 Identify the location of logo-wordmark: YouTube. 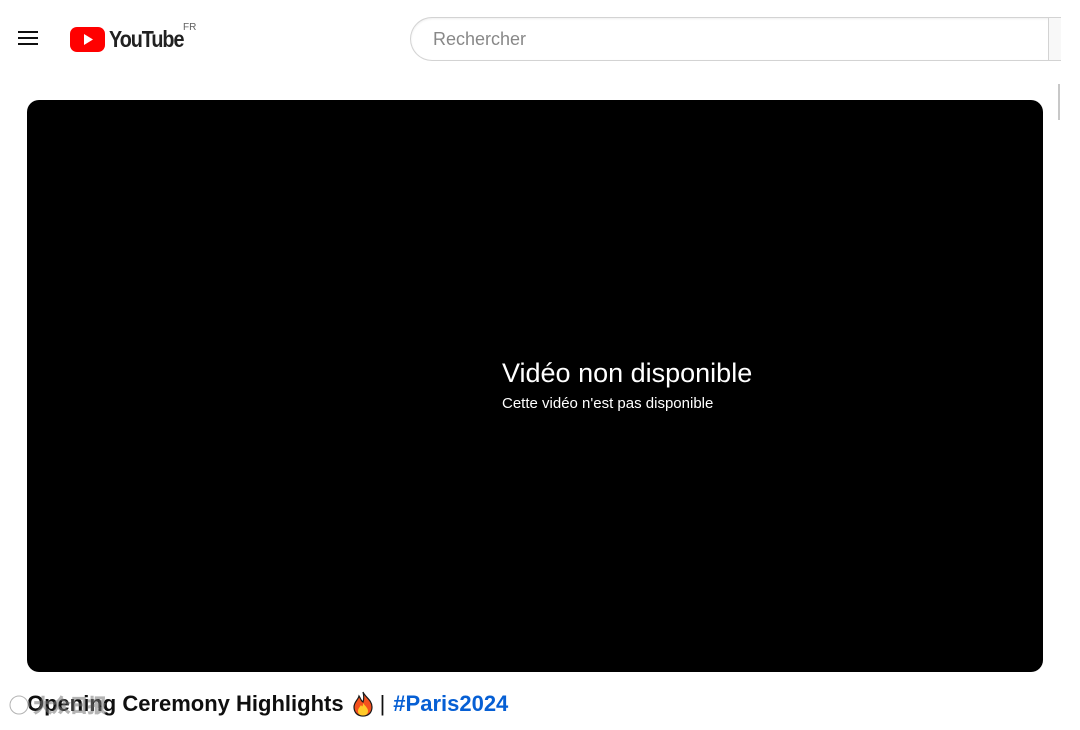
(146, 38).